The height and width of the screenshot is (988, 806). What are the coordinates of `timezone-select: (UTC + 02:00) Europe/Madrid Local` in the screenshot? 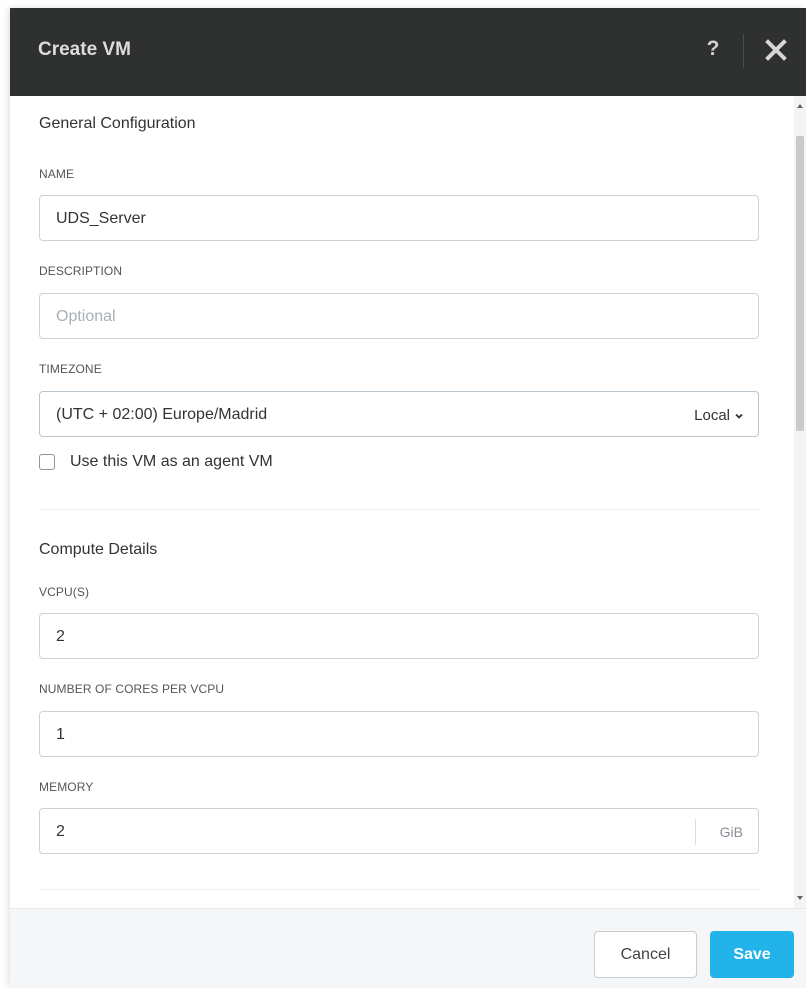 It's located at (399, 414).